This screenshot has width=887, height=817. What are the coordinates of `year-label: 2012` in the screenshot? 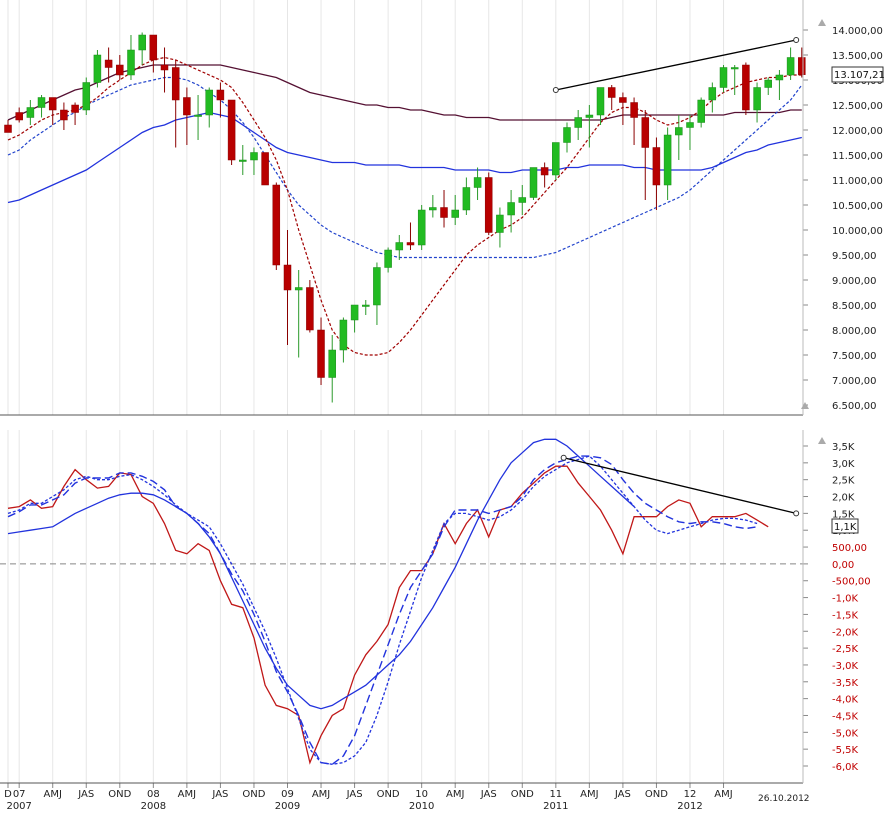 It's located at (689, 806).